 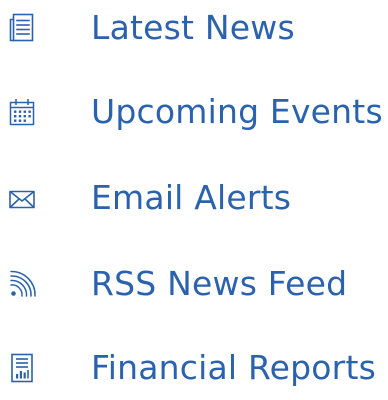 What do you see at coordinates (22, 368) in the screenshot?
I see `report-chart-icon` at bounding box center [22, 368].